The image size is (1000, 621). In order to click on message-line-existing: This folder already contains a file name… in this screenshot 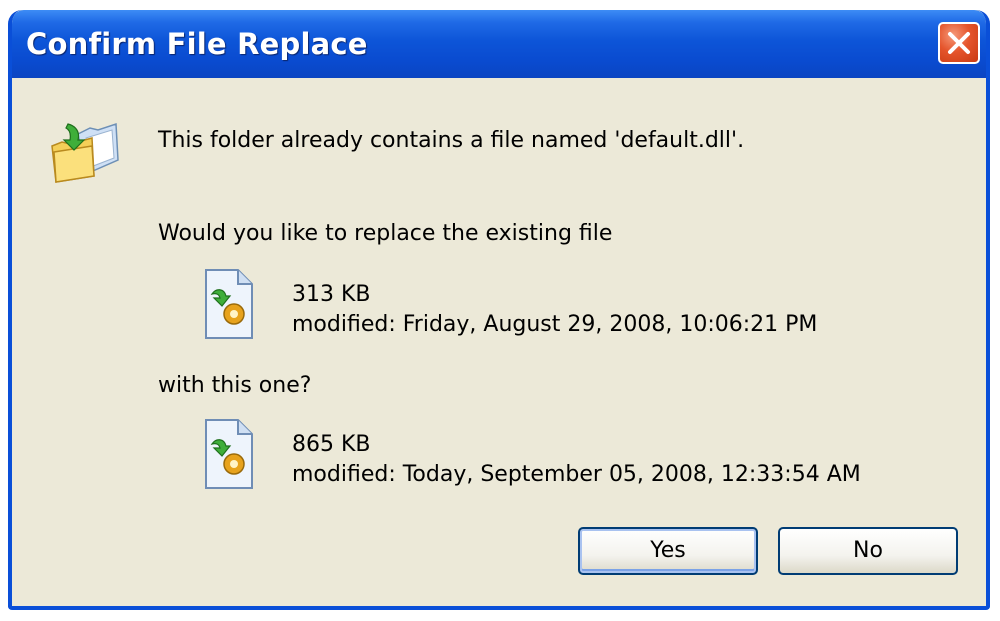, I will do `click(451, 140)`.